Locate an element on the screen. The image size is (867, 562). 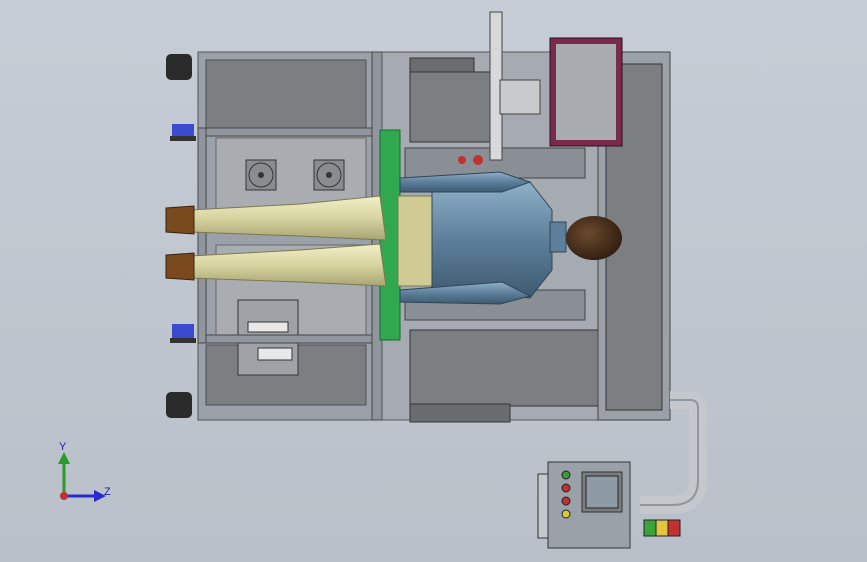
signal-tower-light is located at coordinates (662, 528).